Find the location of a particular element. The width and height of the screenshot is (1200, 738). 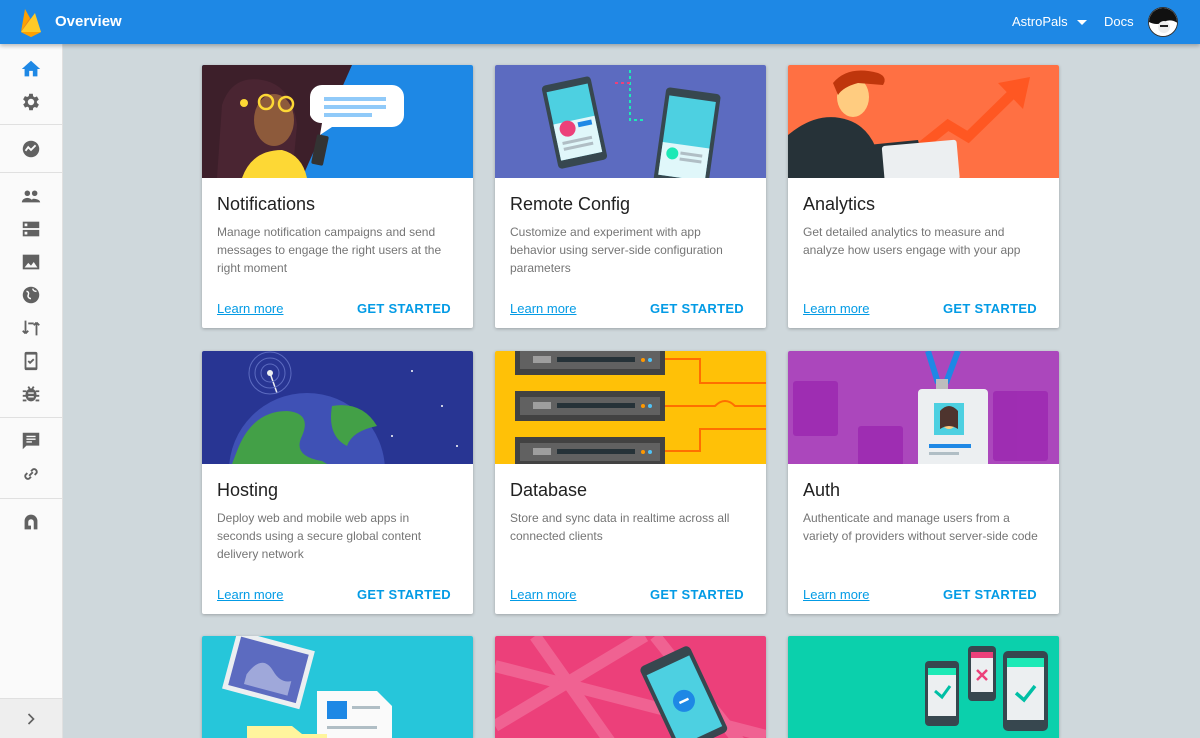

analytics-icon is located at coordinates (31, 149).